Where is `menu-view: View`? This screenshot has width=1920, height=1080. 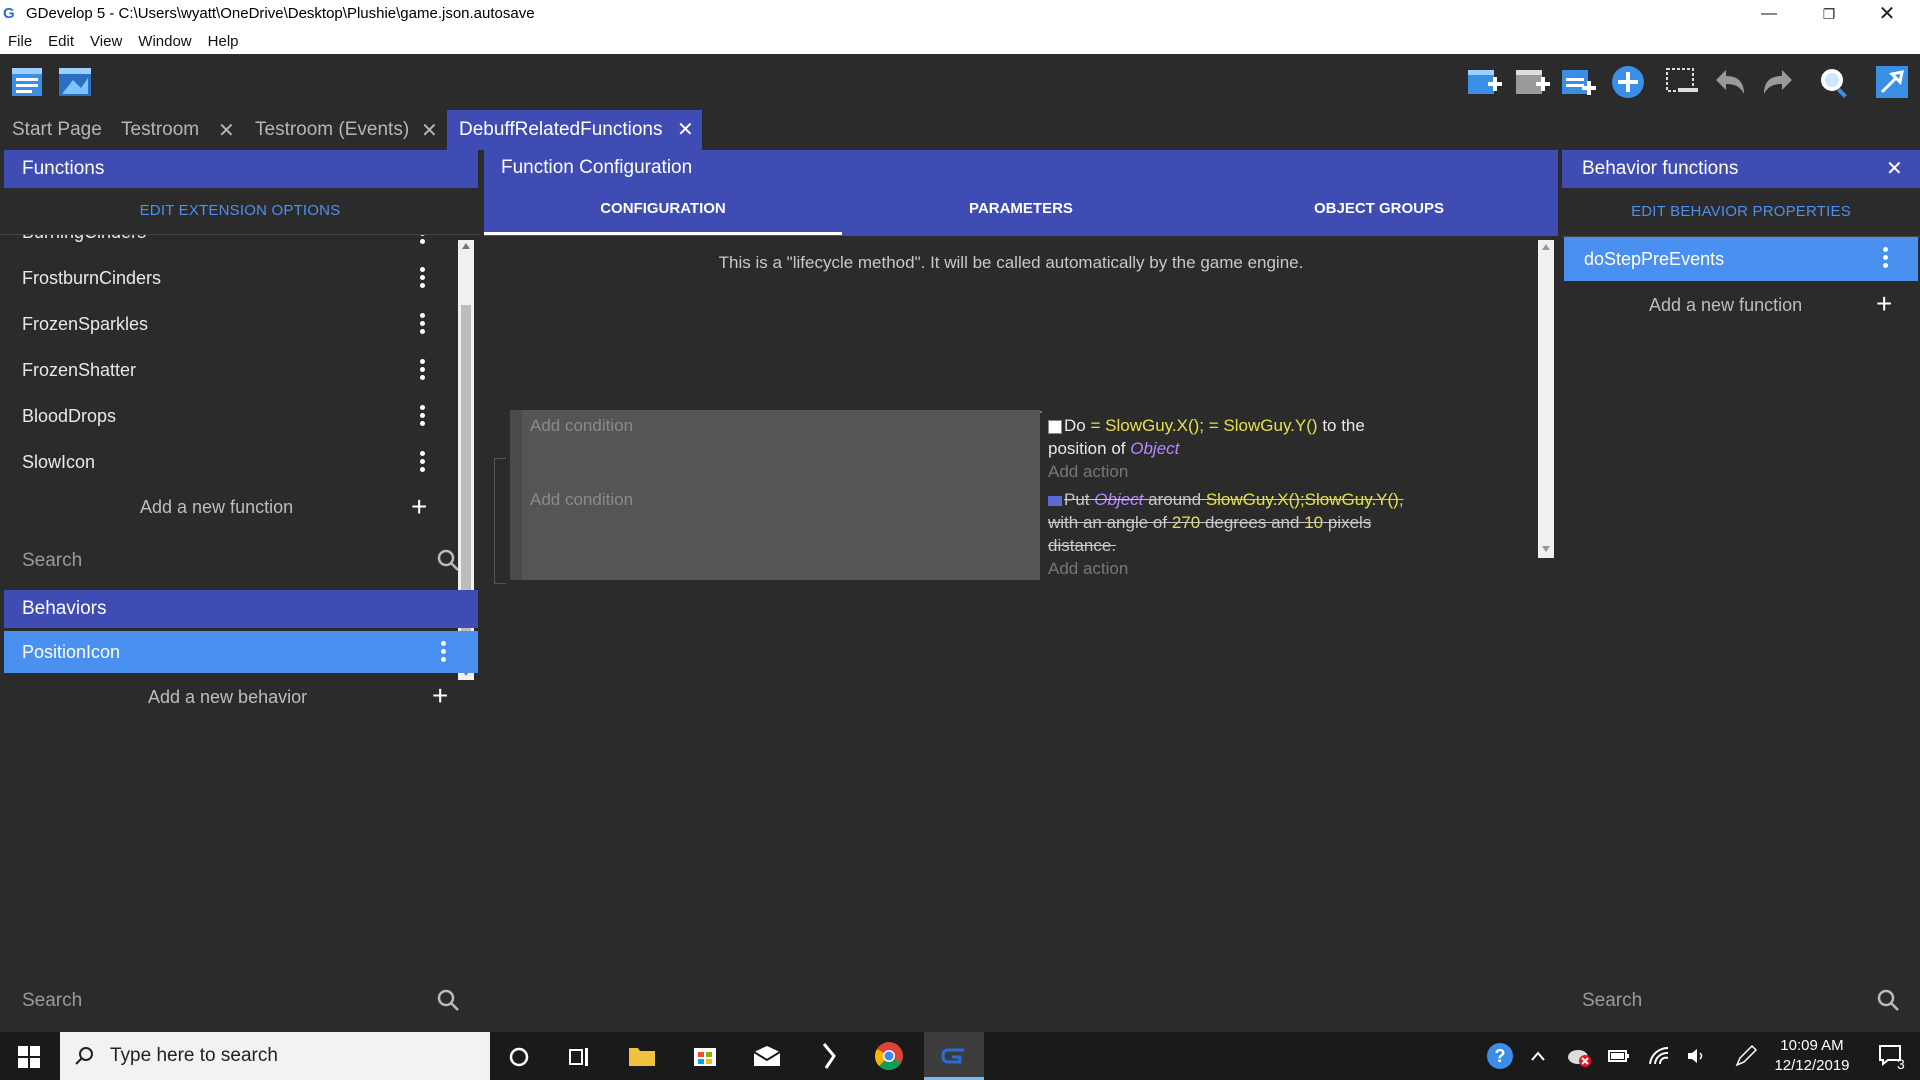 menu-view: View is located at coordinates (106, 39).